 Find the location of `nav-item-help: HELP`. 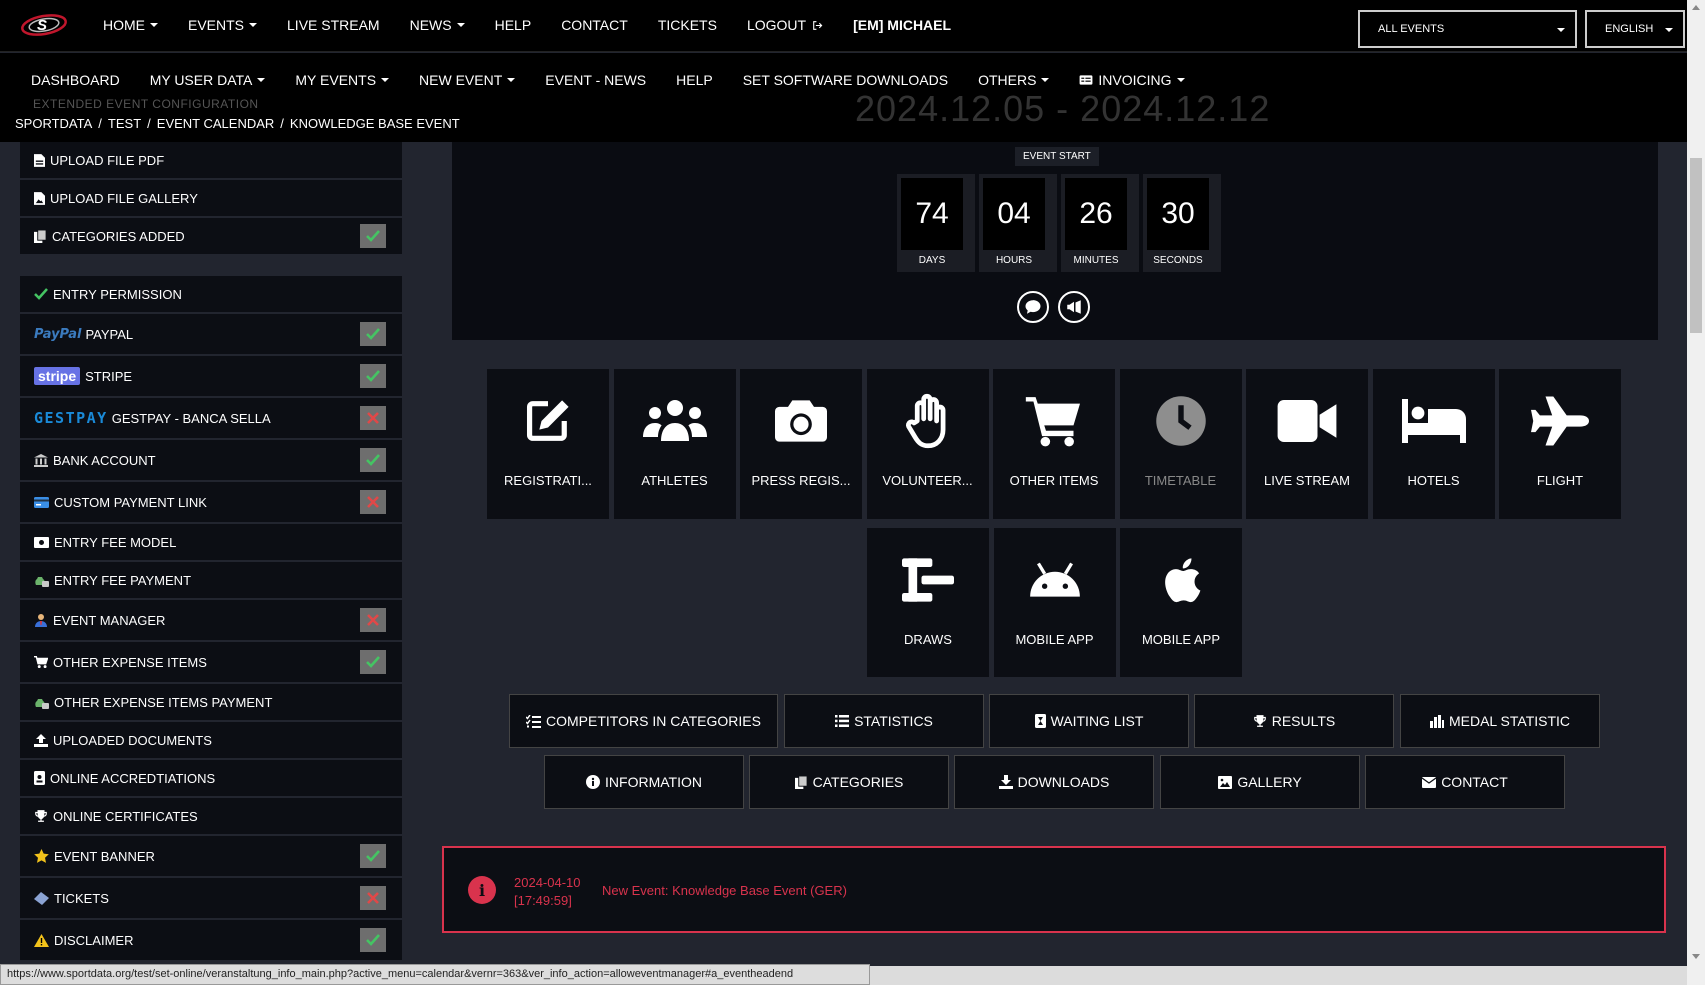

nav-item-help: HELP is located at coordinates (513, 25).